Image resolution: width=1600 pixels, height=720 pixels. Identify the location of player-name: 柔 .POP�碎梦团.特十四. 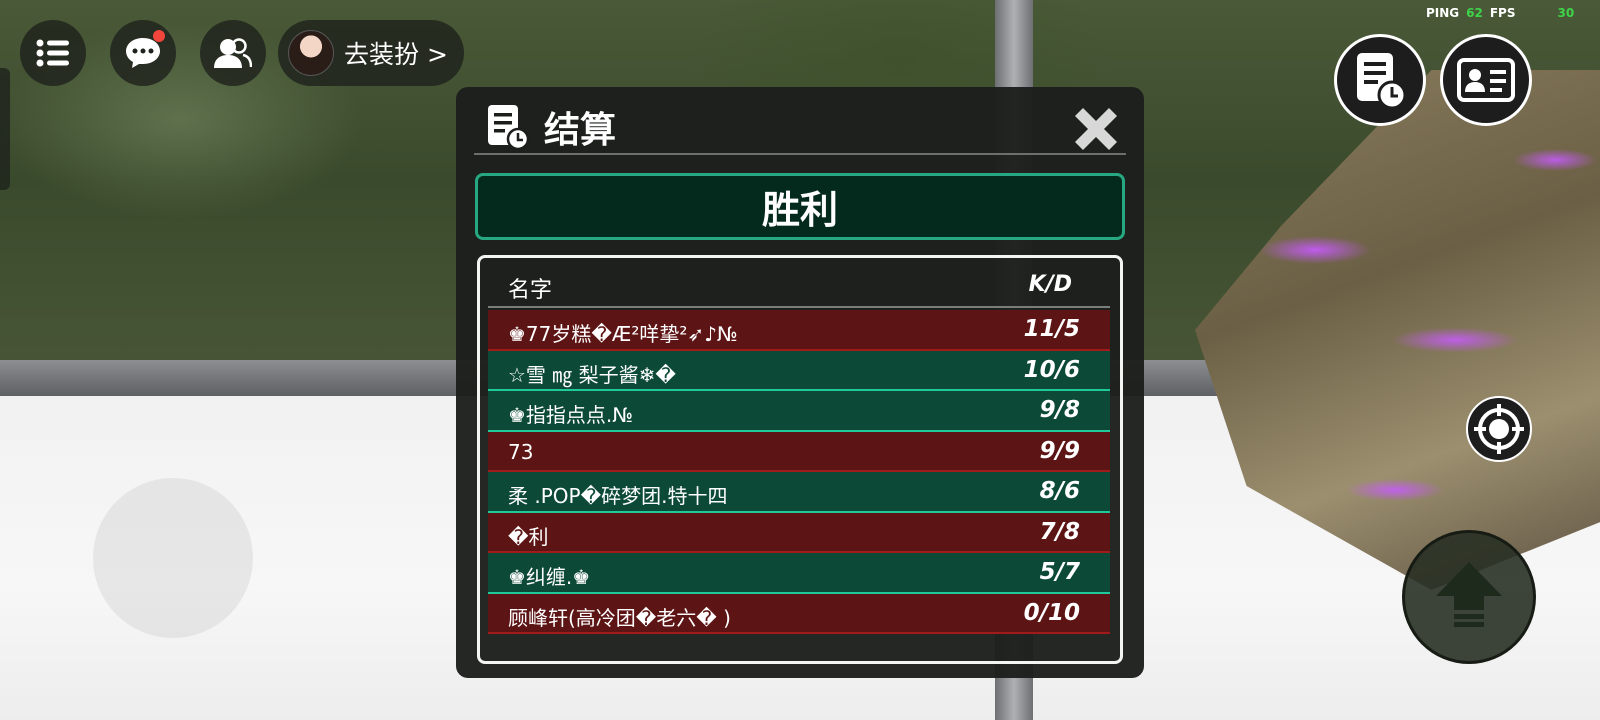
(618, 496).